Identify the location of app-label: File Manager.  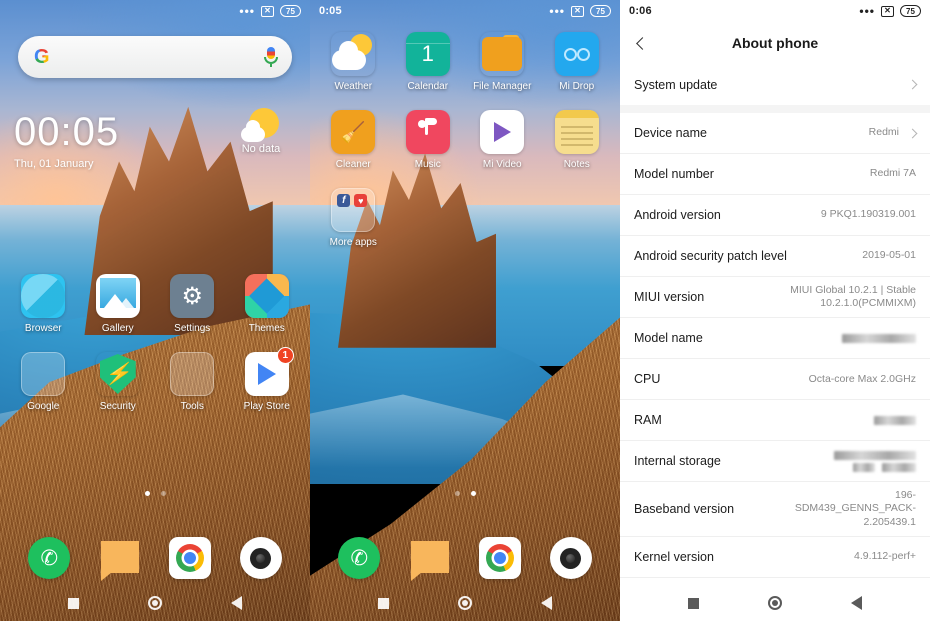
(502, 86).